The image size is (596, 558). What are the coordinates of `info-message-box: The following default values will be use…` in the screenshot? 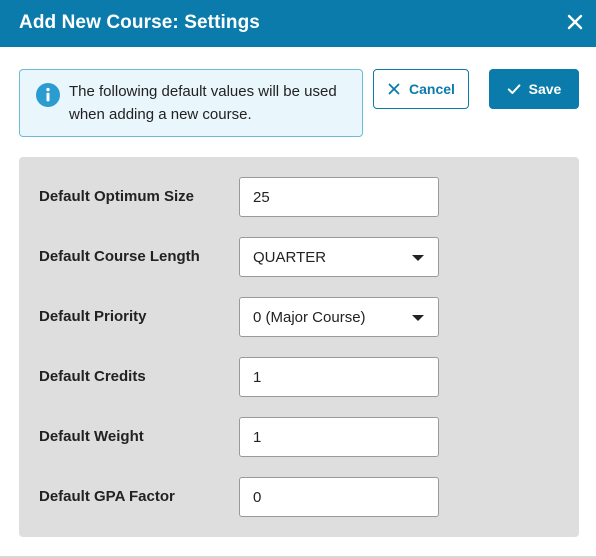 It's located at (191, 103).